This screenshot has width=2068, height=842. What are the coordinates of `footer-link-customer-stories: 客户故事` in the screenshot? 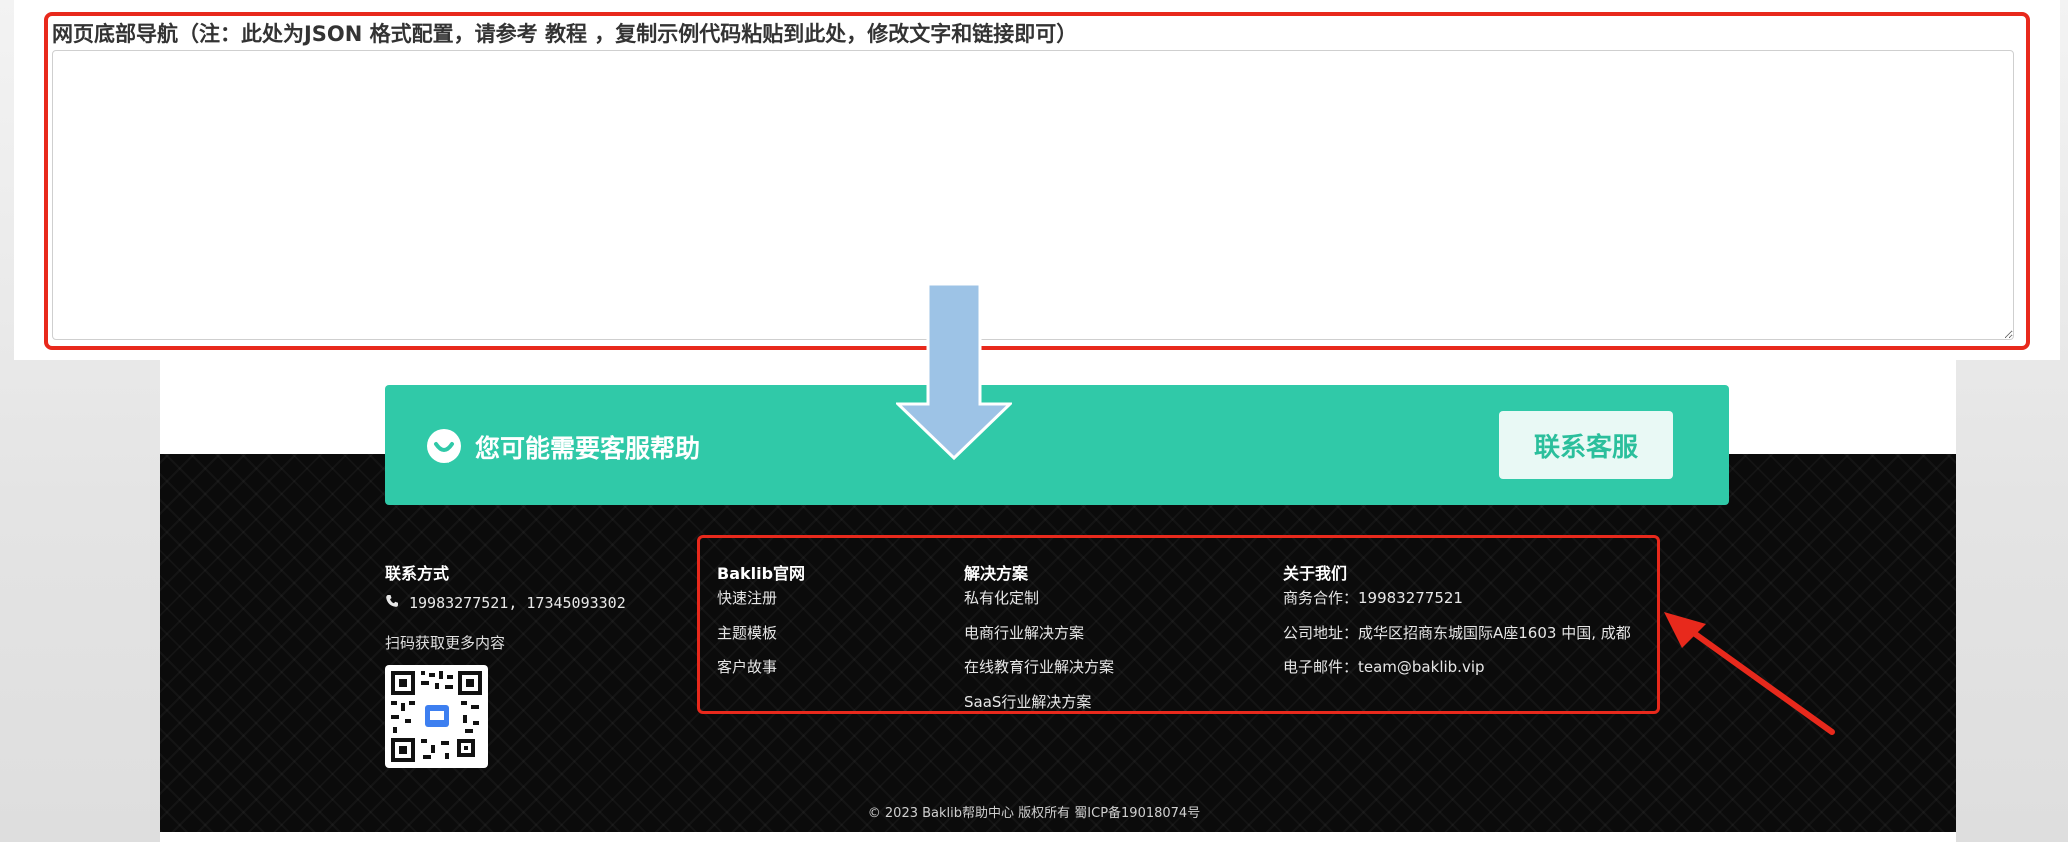 It's located at (747, 666).